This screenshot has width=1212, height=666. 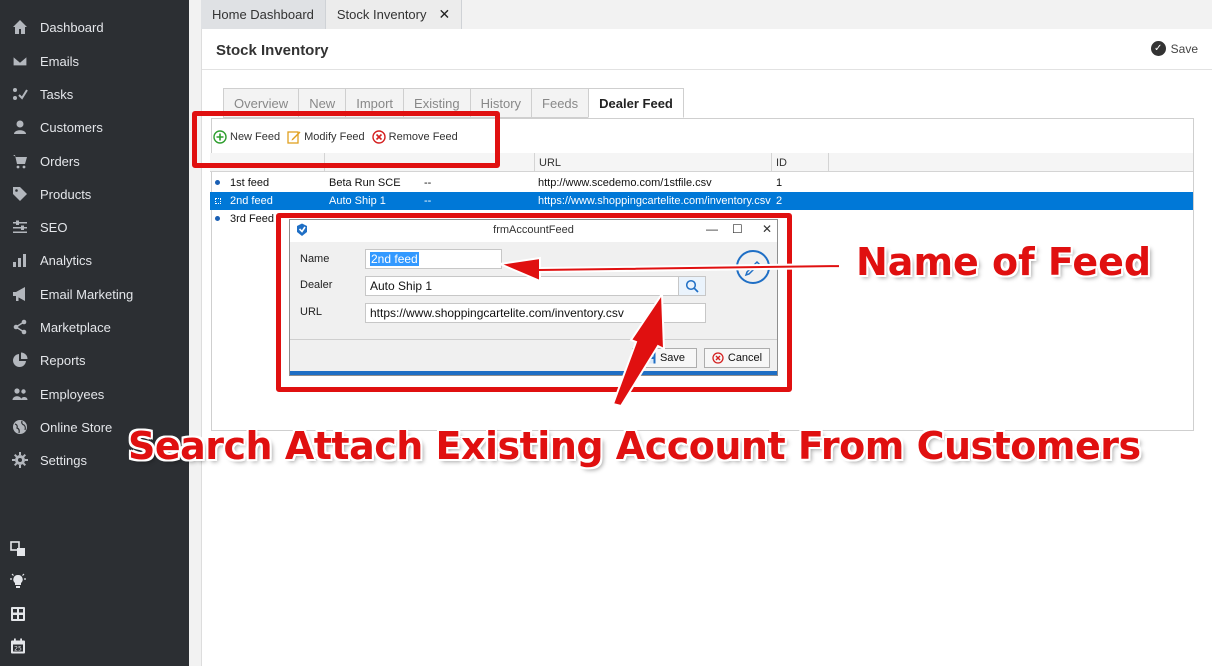 I want to click on lightbulb-icon, so click(x=19, y=582).